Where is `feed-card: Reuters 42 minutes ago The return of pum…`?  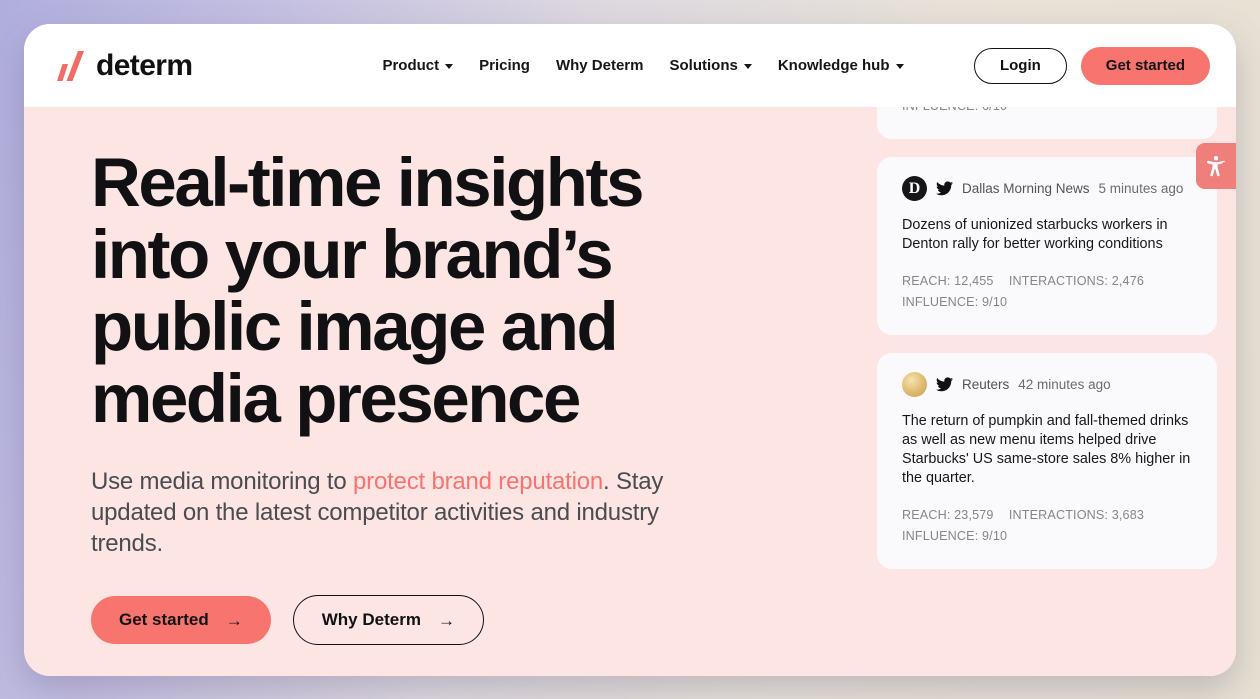 feed-card: Reuters 42 minutes ago The return of pum… is located at coordinates (1047, 461).